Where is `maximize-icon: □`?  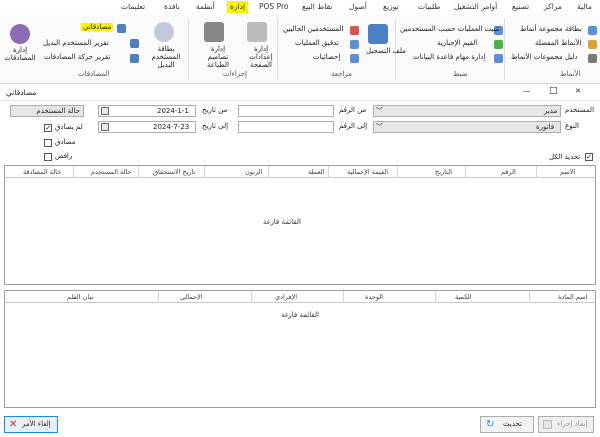
maximize-icon: □ is located at coordinates (553, 91).